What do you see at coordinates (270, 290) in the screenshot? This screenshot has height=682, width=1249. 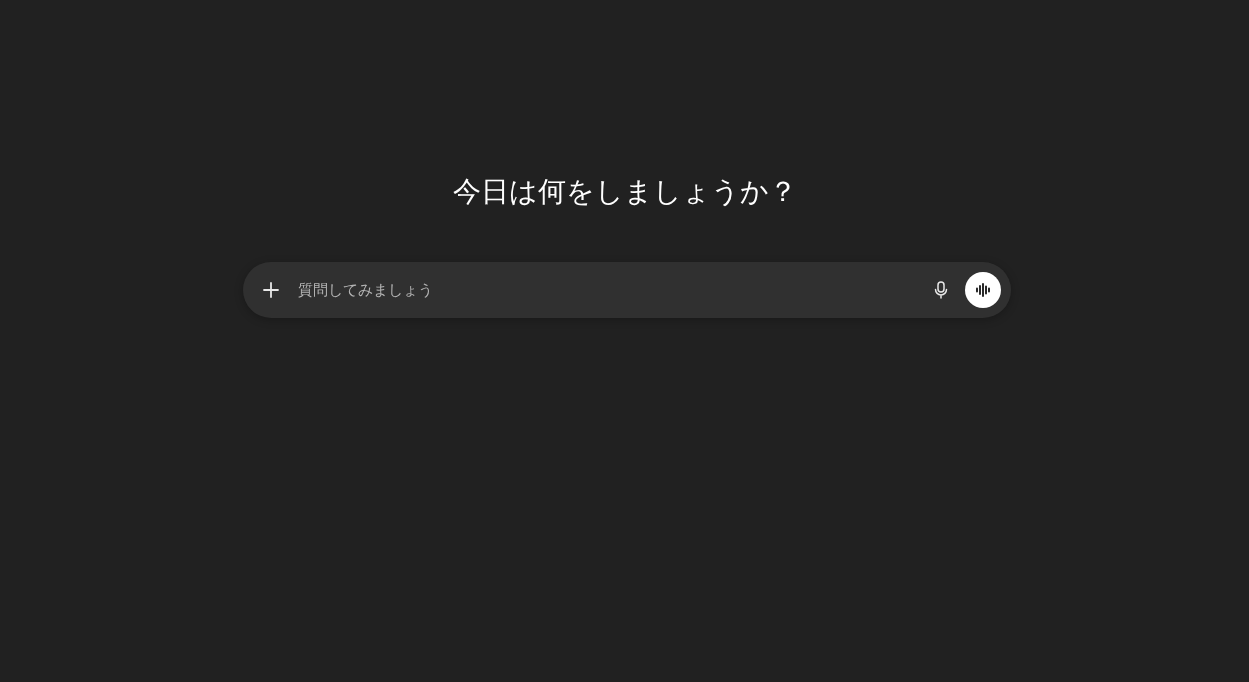 I see `plus-icon` at bounding box center [270, 290].